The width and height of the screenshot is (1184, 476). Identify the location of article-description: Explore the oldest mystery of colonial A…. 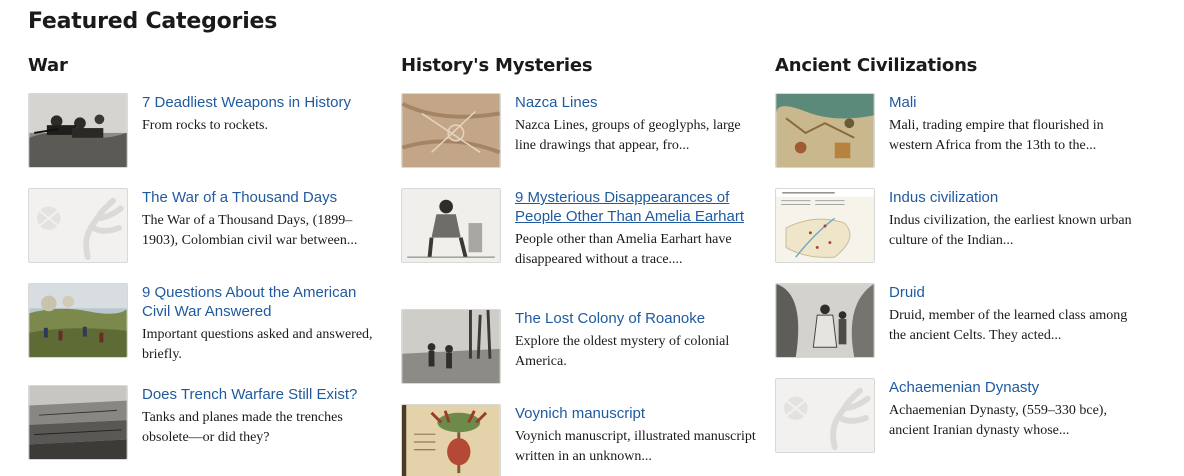
(622, 351).